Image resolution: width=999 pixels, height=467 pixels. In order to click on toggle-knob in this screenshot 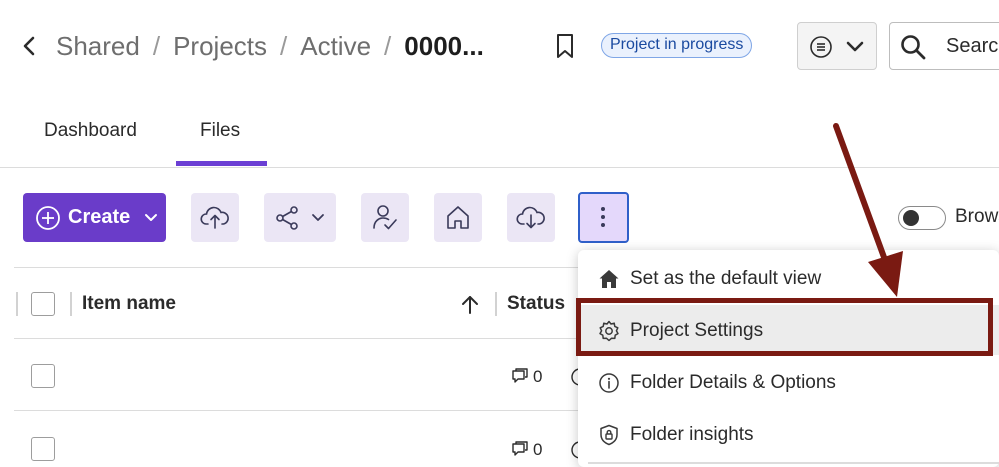, I will do `click(911, 218)`.